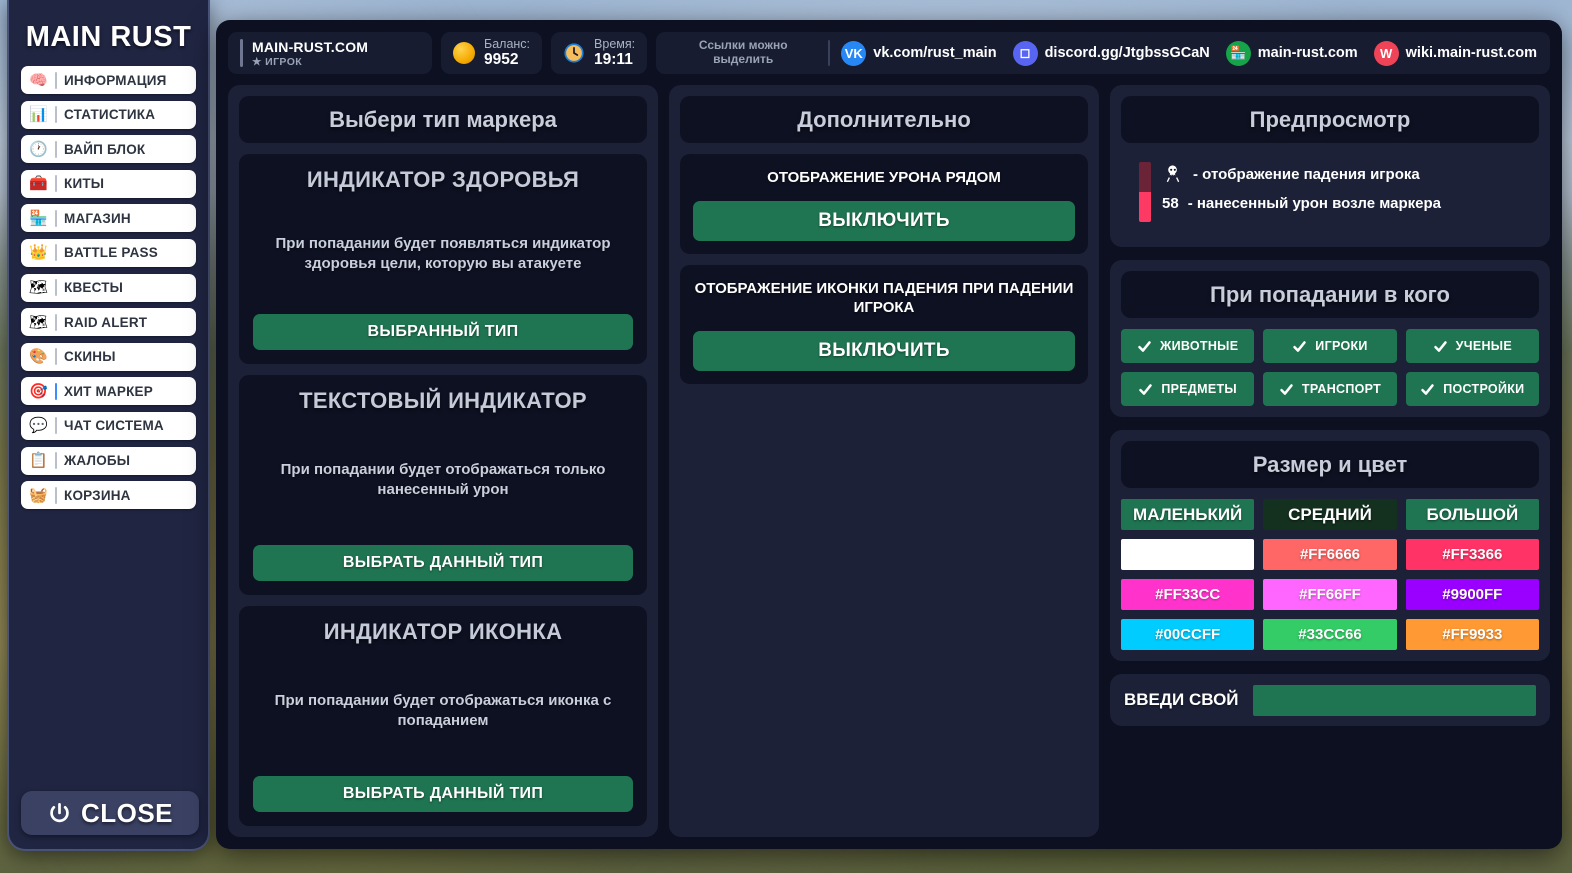  What do you see at coordinates (1330, 594) in the screenshot?
I see `color-swatch-5: #FF66FF` at bounding box center [1330, 594].